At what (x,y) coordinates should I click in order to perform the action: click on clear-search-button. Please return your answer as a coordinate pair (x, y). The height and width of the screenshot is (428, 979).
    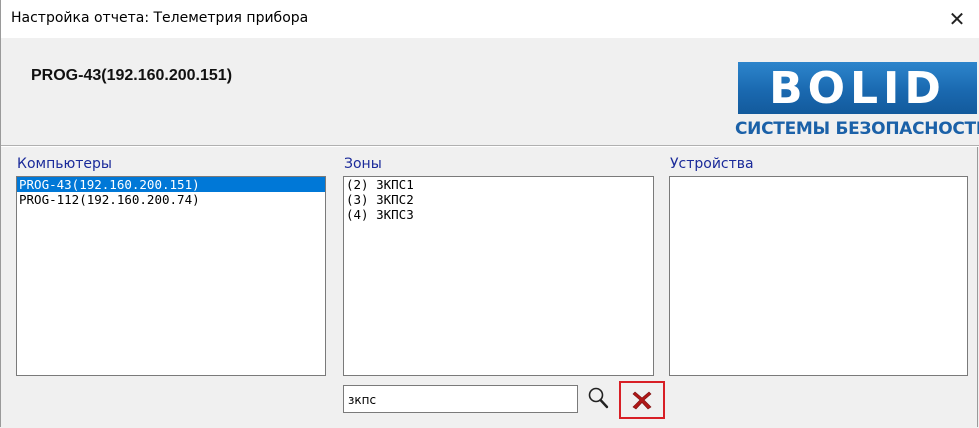
    Looking at the image, I should click on (642, 400).